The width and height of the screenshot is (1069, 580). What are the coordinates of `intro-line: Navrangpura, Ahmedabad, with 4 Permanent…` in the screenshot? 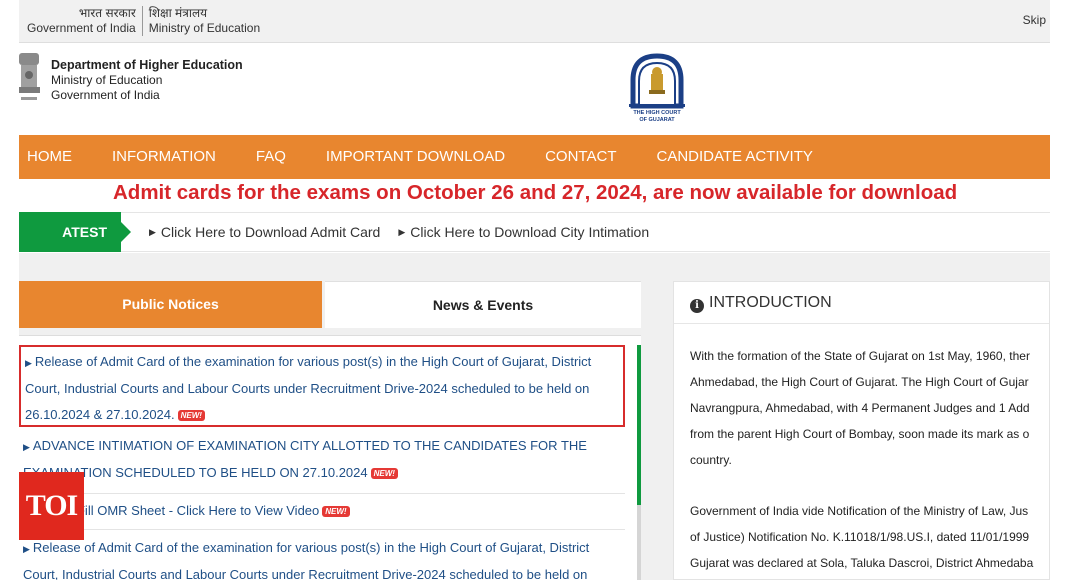 It's located at (860, 408).